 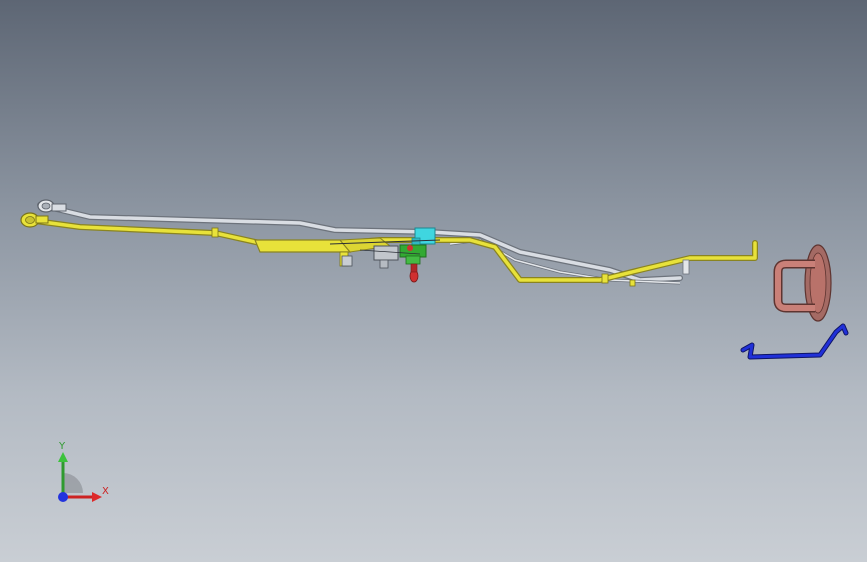 I want to click on blue-hook-body, so click(x=794, y=341).